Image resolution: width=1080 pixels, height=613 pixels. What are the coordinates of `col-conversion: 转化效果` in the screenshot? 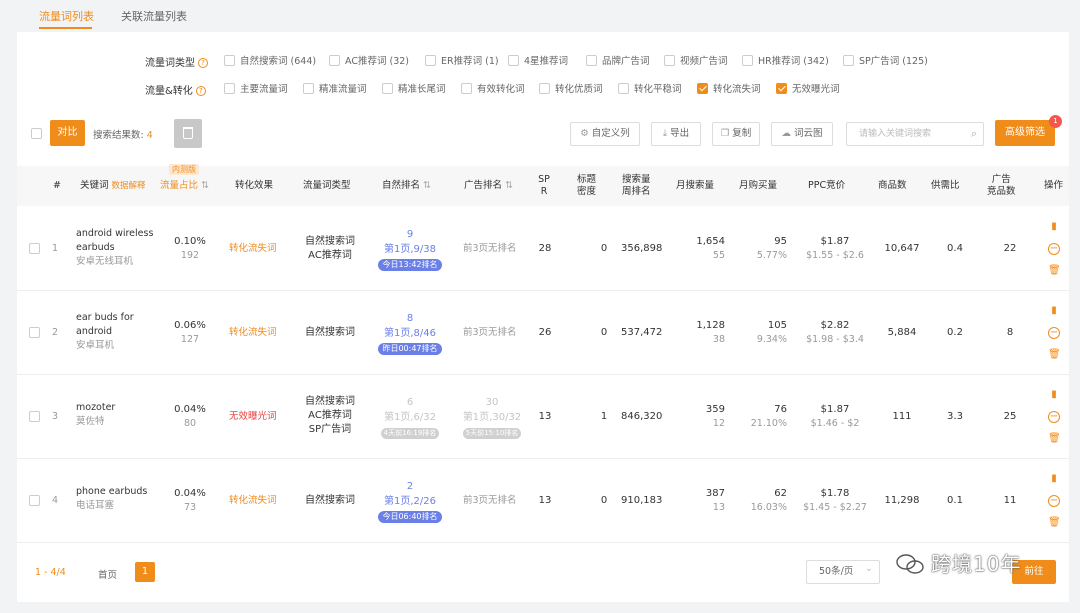 It's located at (254, 185).